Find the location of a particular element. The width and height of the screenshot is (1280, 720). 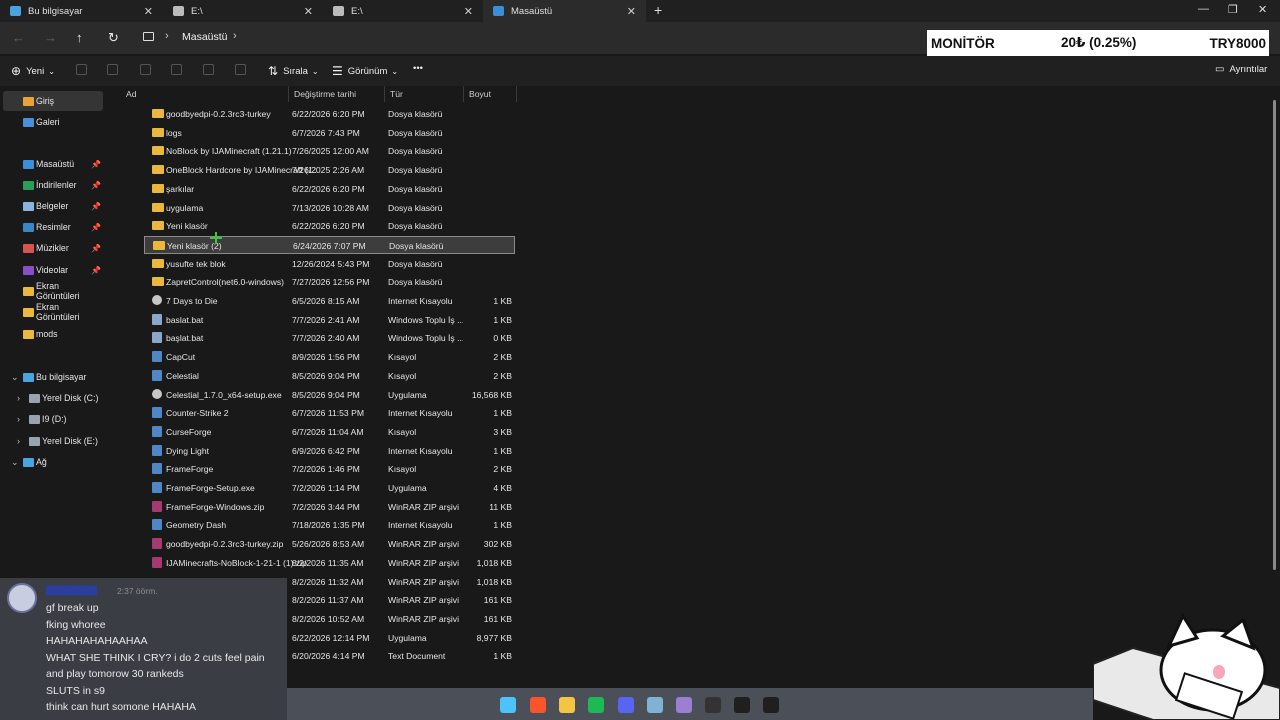

sidebar-item: Giriş is located at coordinates (53, 101).